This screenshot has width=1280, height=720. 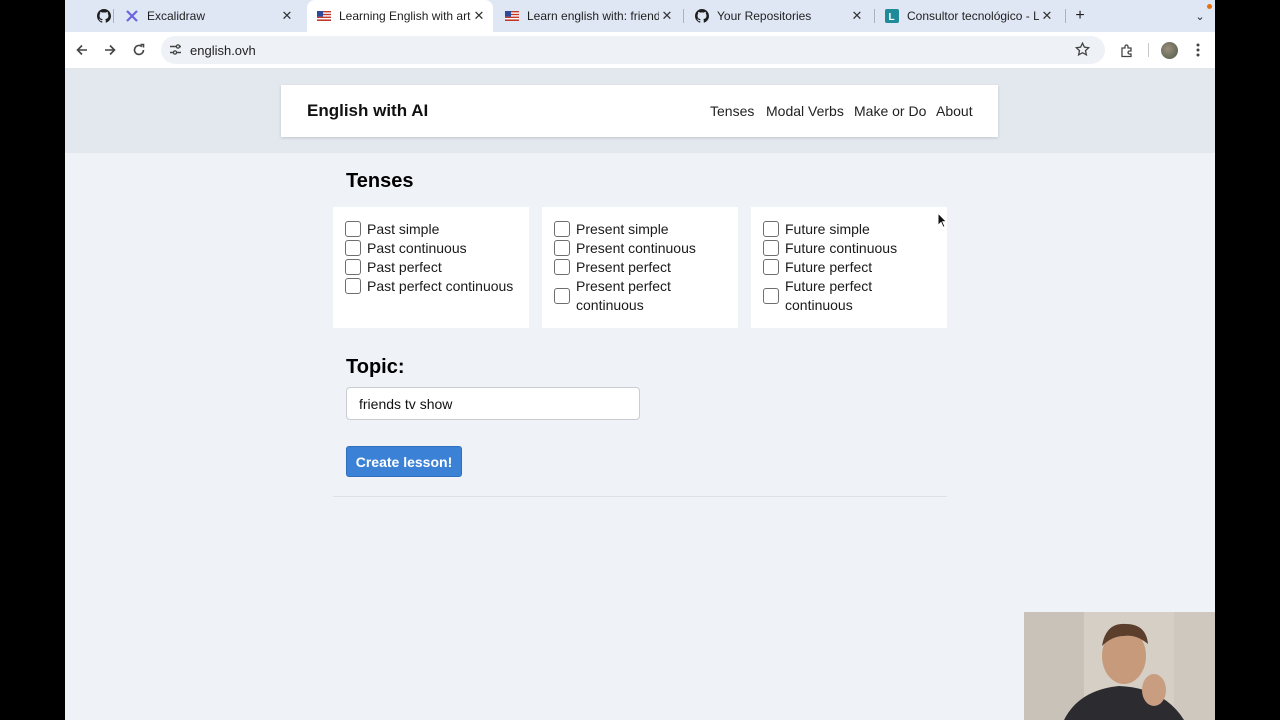 I want to click on new-tab-button: +, so click(x=1080, y=16).